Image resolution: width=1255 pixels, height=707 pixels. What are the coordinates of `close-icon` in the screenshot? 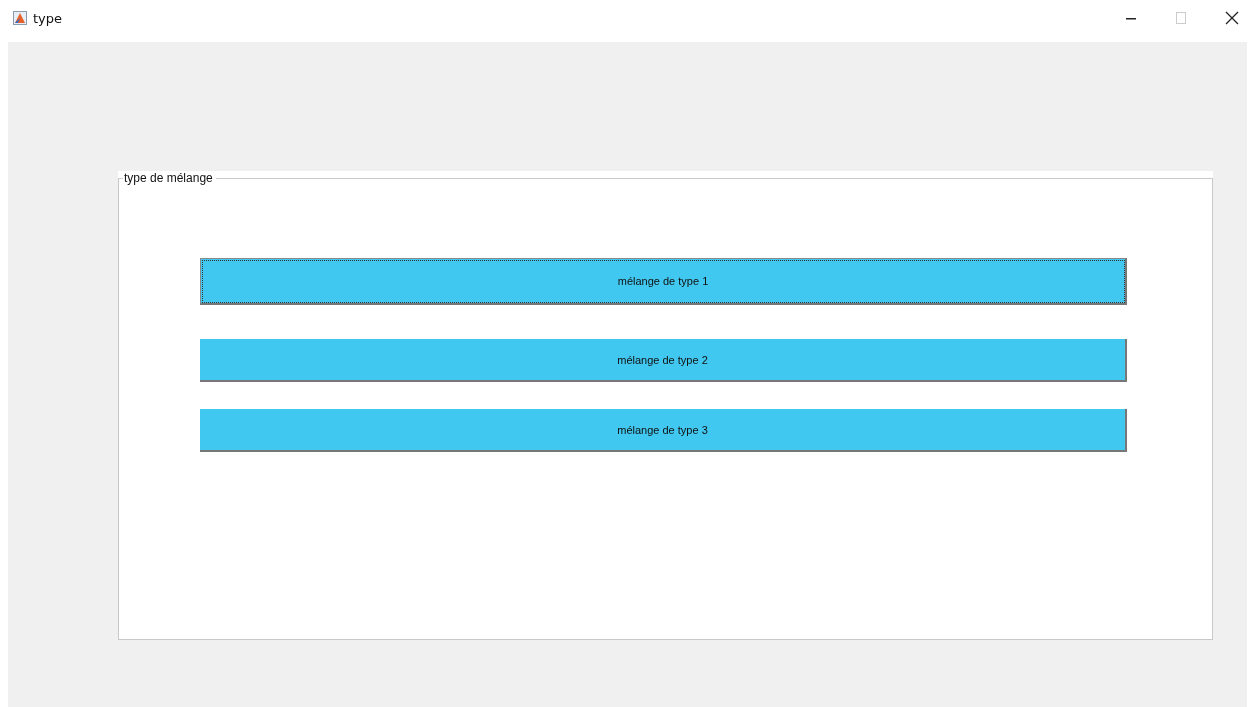 It's located at (1232, 18).